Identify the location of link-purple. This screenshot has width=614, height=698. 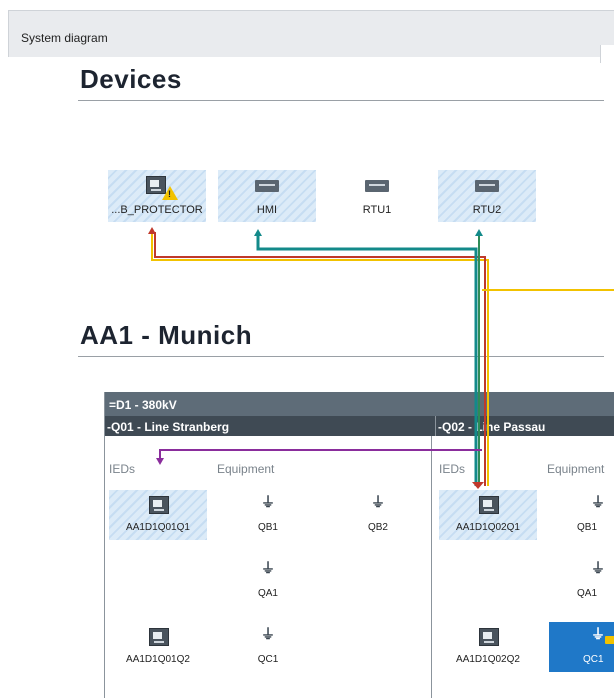
(320, 455).